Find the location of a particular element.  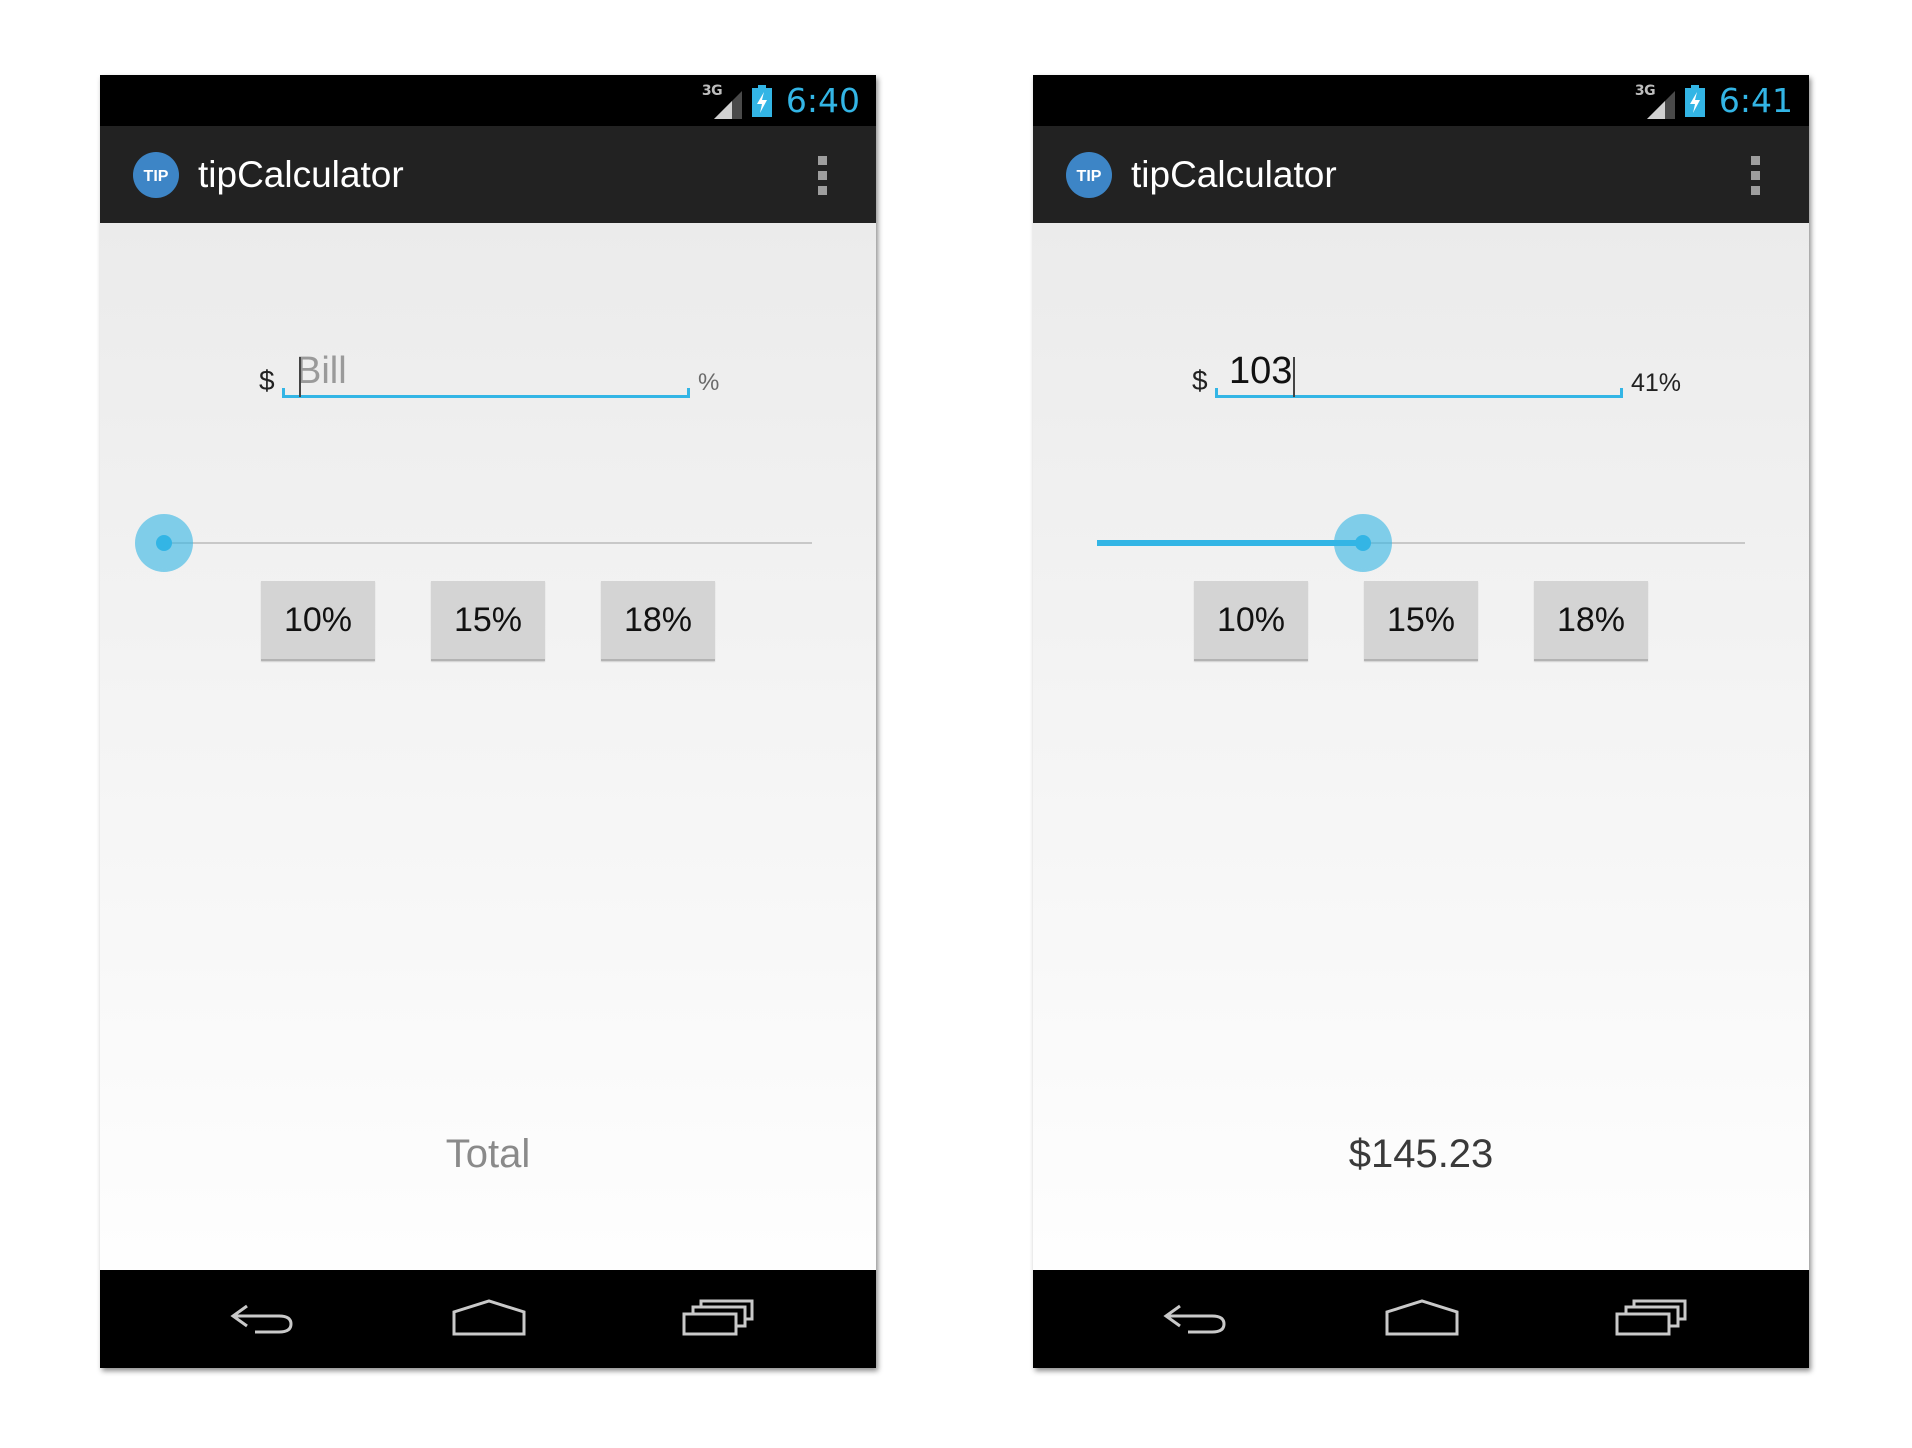

status-icons: 3G 6:40 is located at coordinates (781, 100).